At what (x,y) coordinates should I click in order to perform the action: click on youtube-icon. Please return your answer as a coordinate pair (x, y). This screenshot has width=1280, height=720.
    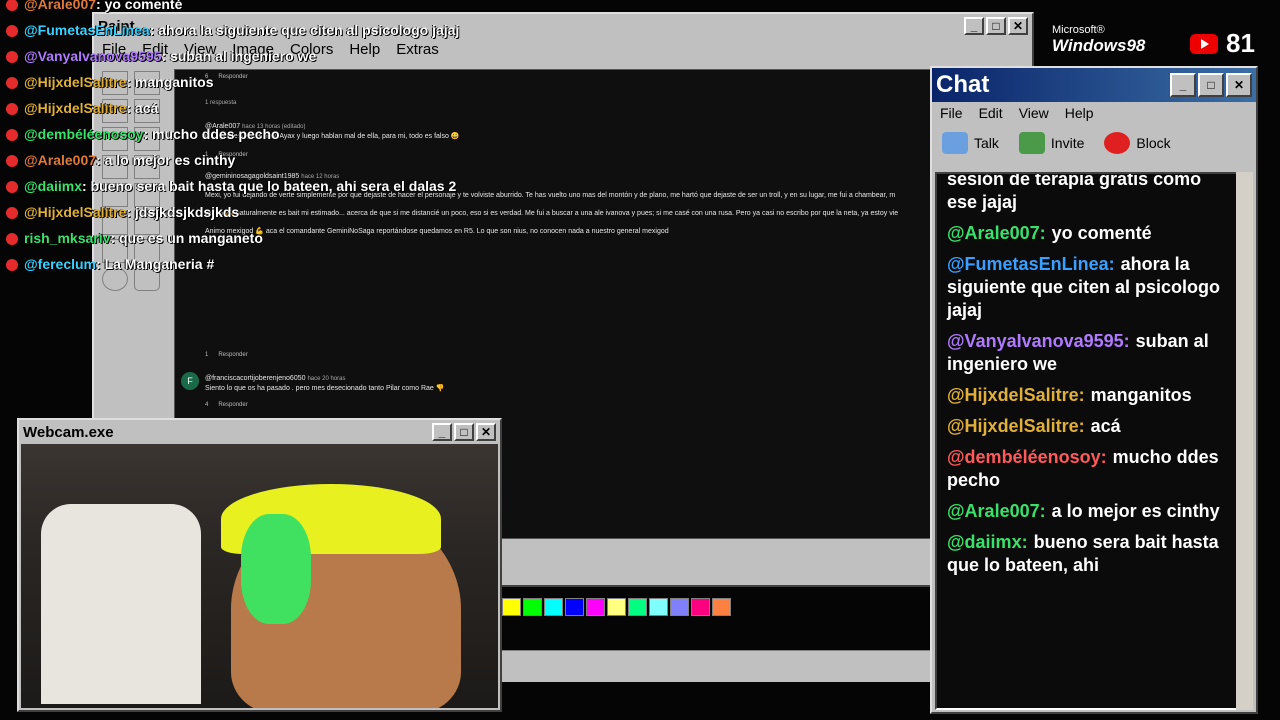
    Looking at the image, I should click on (1204, 43).